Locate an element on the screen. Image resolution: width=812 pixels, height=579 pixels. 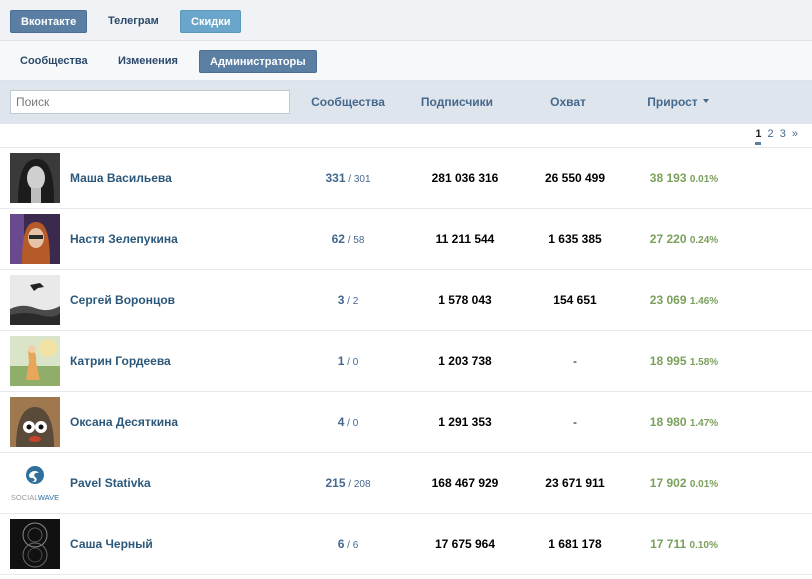
subscribers-value: 1 291 353 is located at coordinates (465, 422).